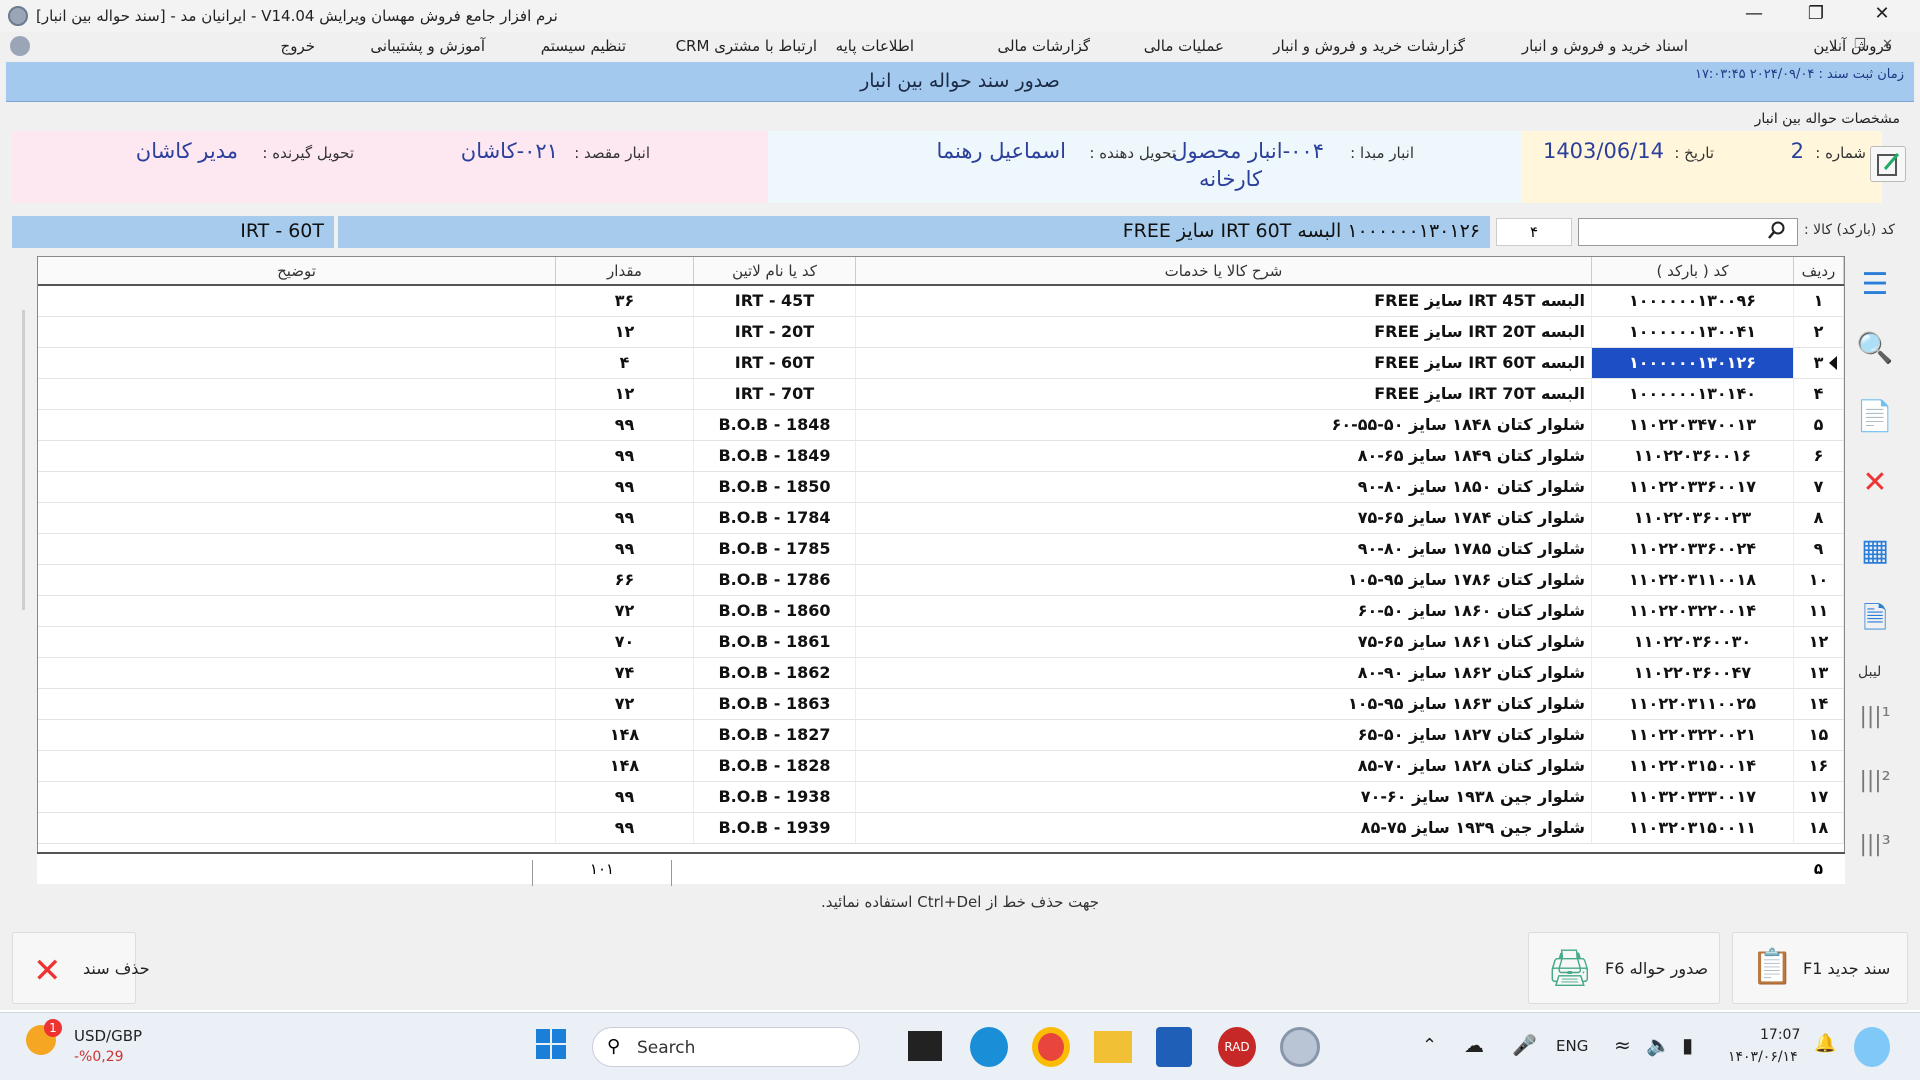  I want to click on latin-name-cell: B.O.B - 1785, so click(774, 549).